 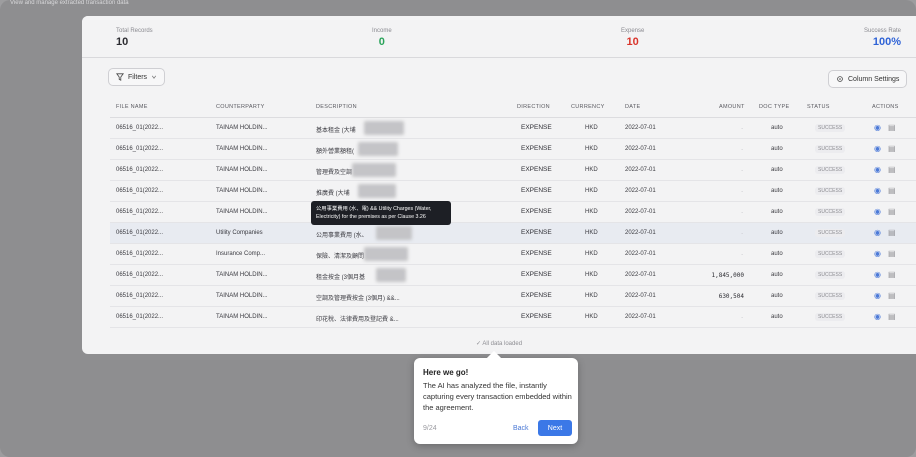 What do you see at coordinates (334, 173) in the screenshot?
I see `cell-description: 管理費及空調` at bounding box center [334, 173].